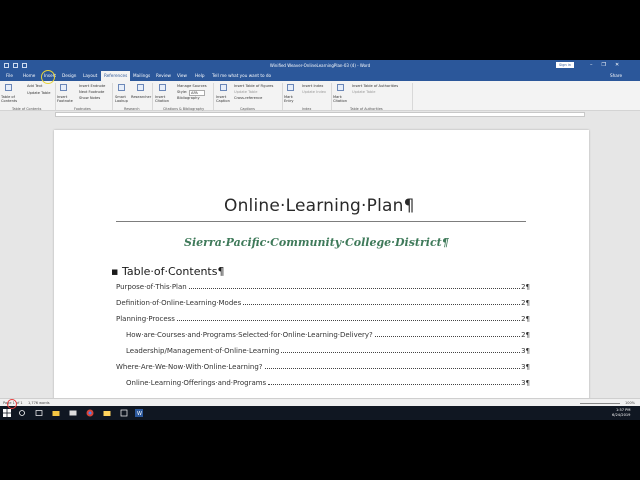  I want to click on svg-text: W, so click(139, 414).